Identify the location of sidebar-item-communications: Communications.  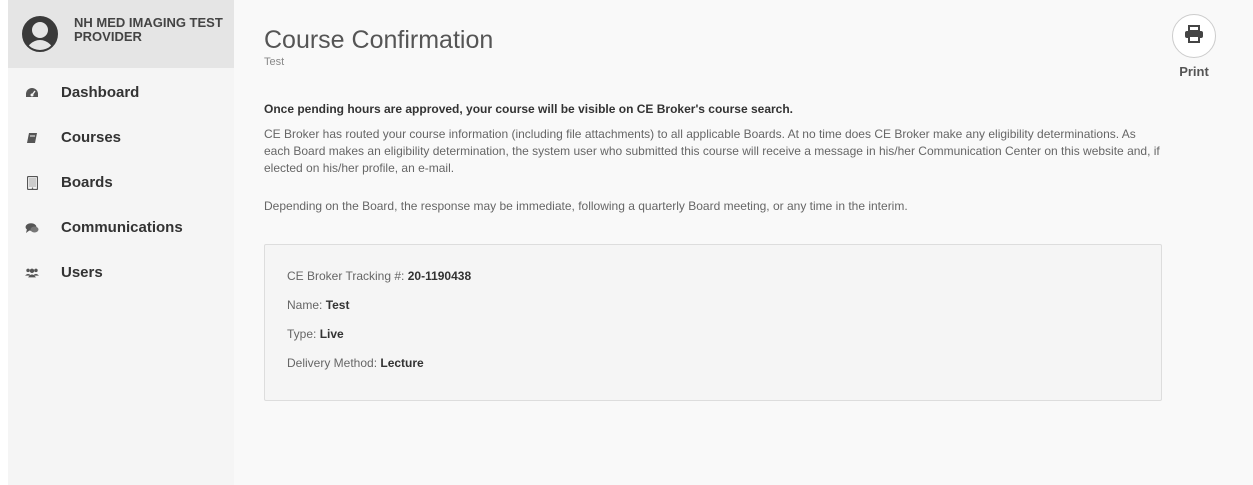
(121, 227).